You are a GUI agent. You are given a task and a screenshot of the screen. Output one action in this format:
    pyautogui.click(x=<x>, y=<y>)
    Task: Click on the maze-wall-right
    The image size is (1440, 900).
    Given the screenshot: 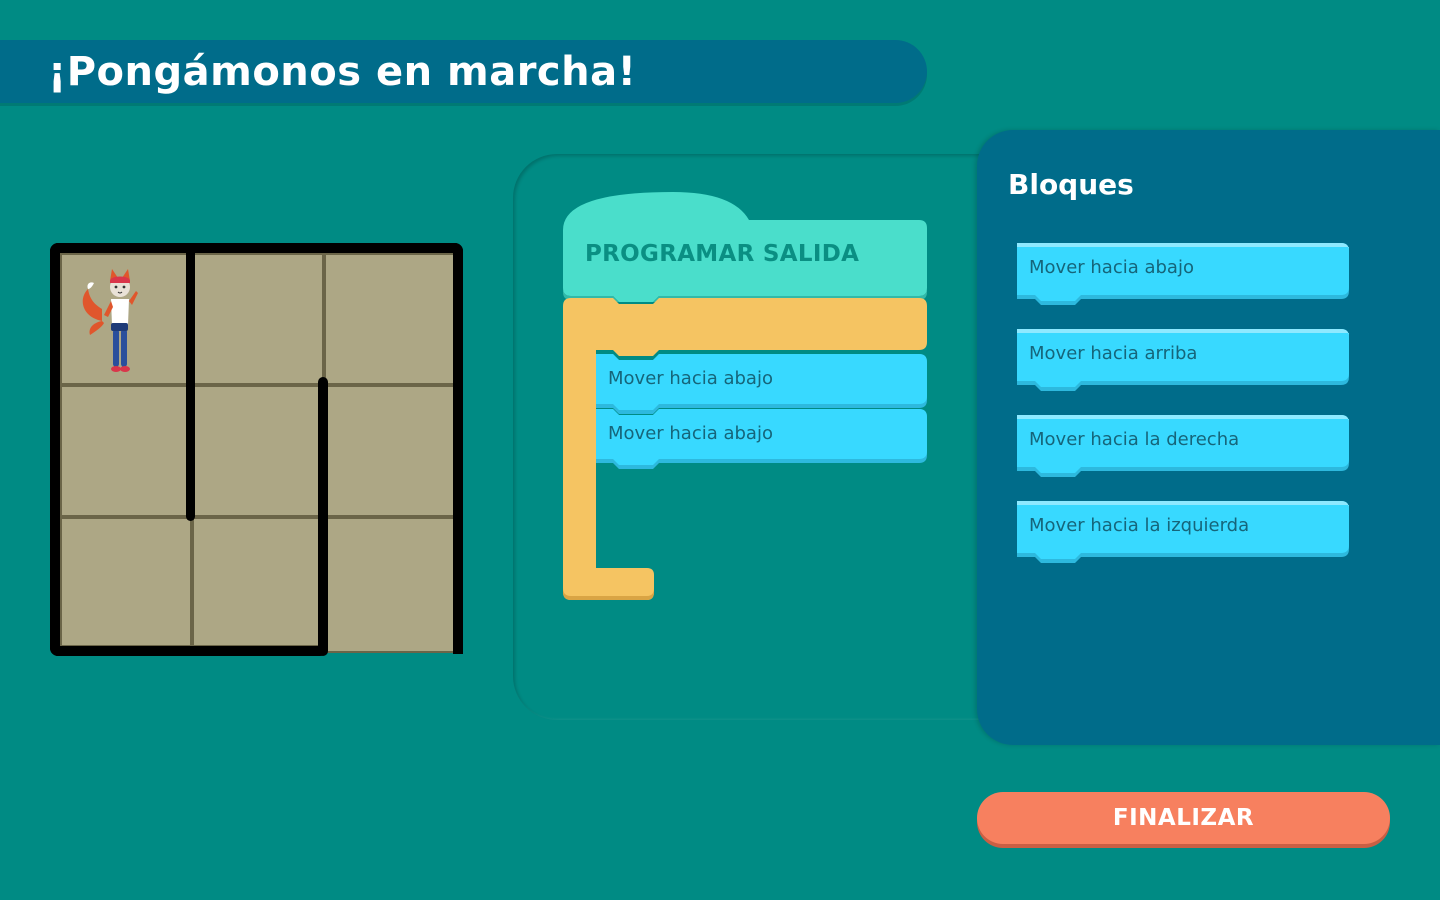 What is the action you would take?
    pyautogui.click(x=458, y=448)
    